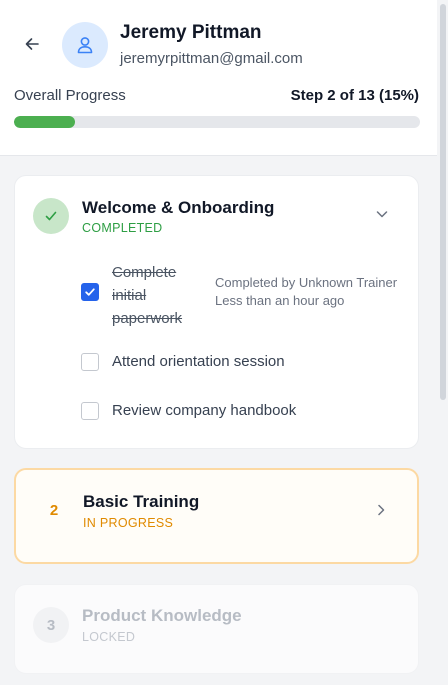 This screenshot has width=448, height=685. Describe the element at coordinates (216, 516) in the screenshot. I see `stage-card-basic-training: 2 Basic Training IN PROGRESS` at that location.